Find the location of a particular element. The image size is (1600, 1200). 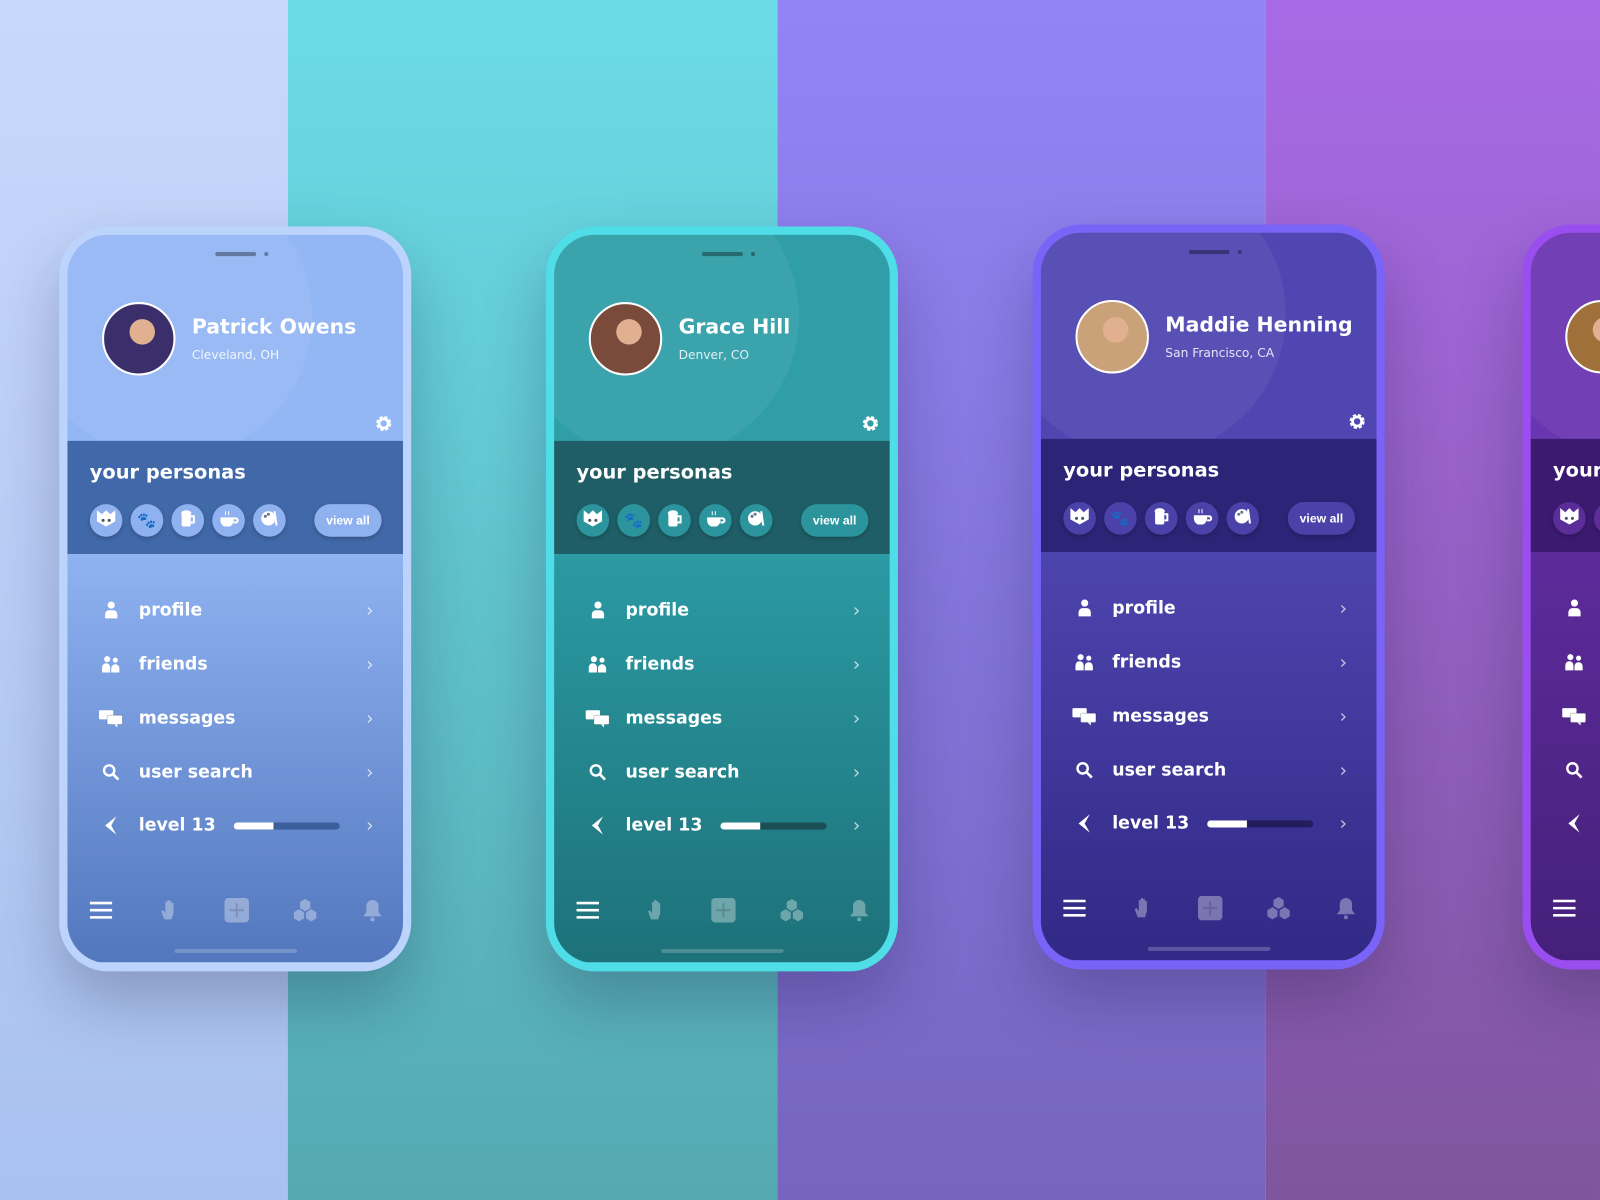

profile-header is located at coordinates (1565, 345).